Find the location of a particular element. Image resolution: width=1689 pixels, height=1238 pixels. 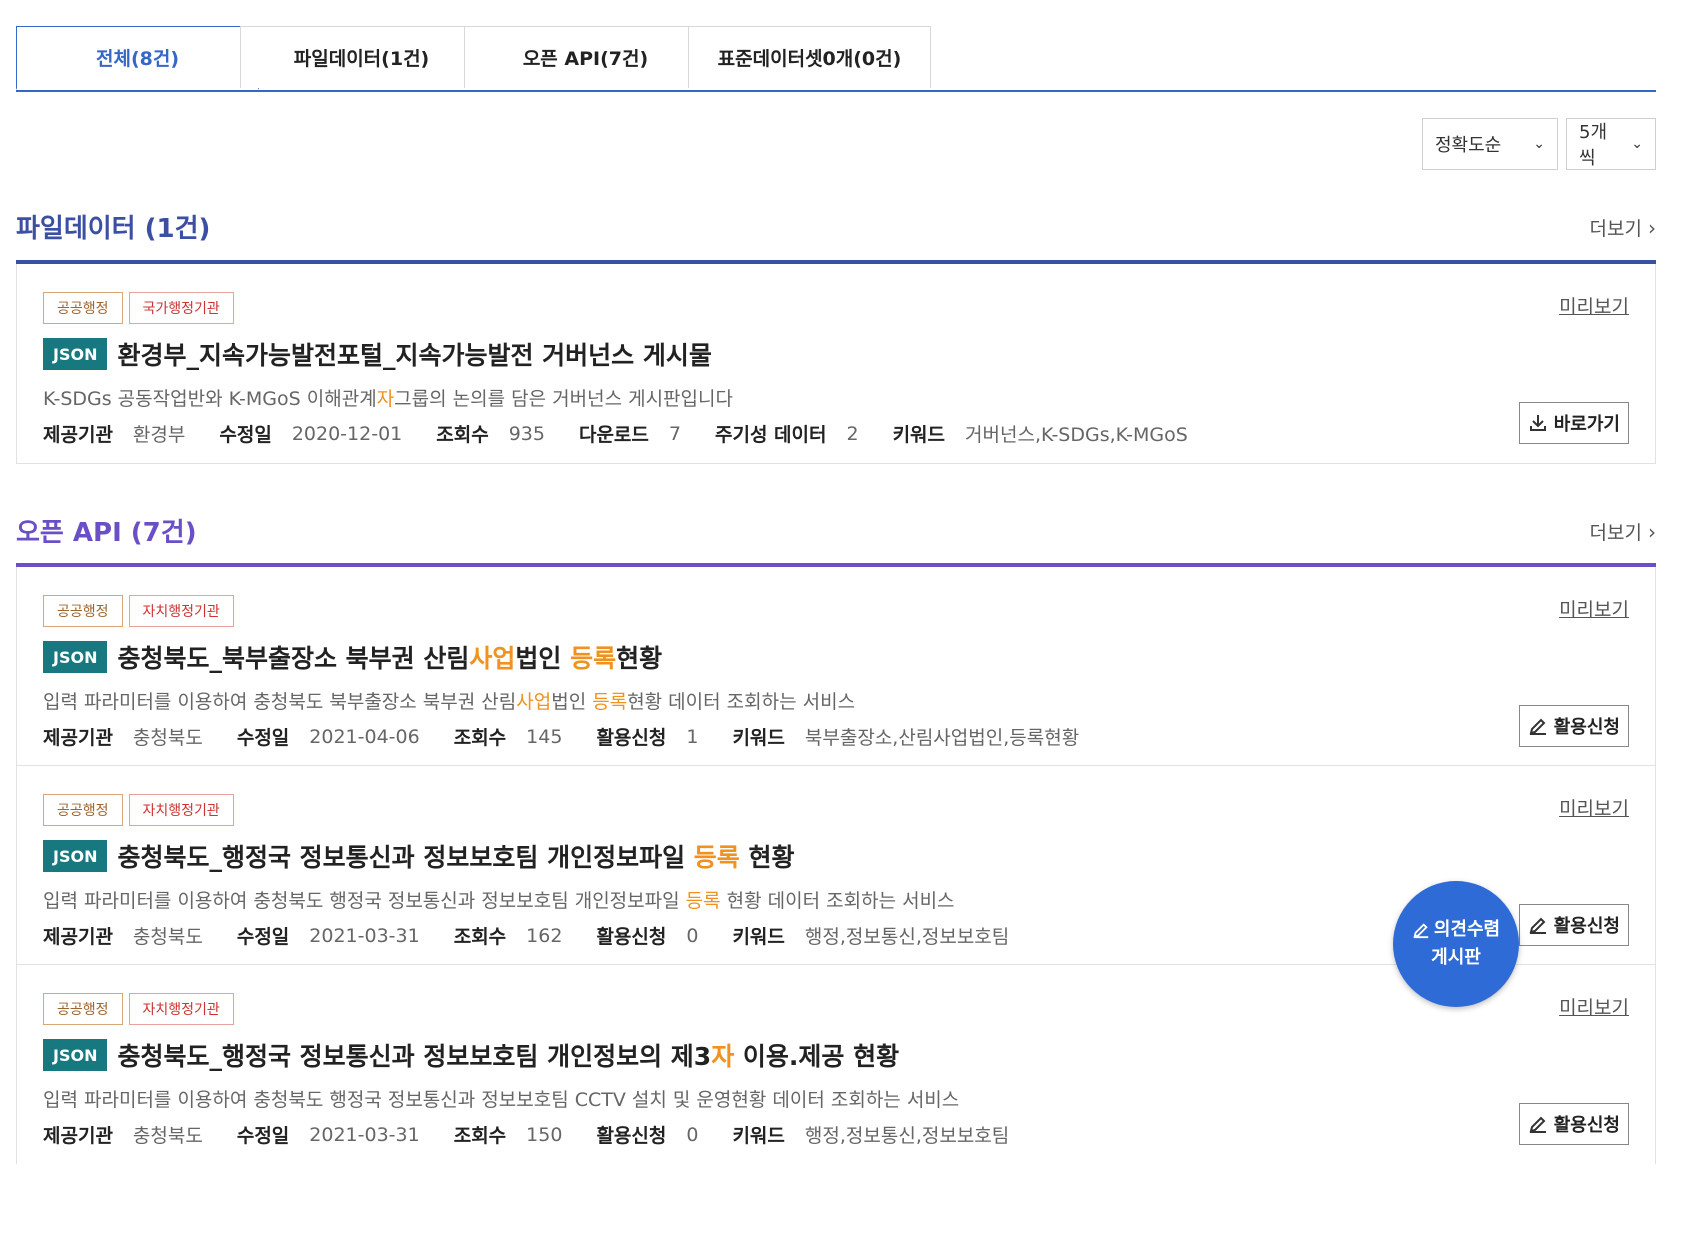

views-value: 145 is located at coordinates (544, 736).